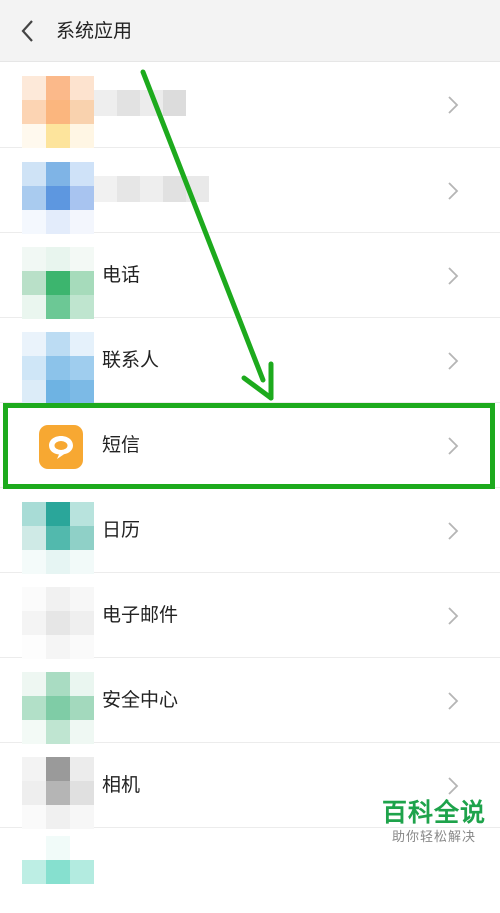  What do you see at coordinates (58, 623) in the screenshot?
I see `email-app-icon` at bounding box center [58, 623].